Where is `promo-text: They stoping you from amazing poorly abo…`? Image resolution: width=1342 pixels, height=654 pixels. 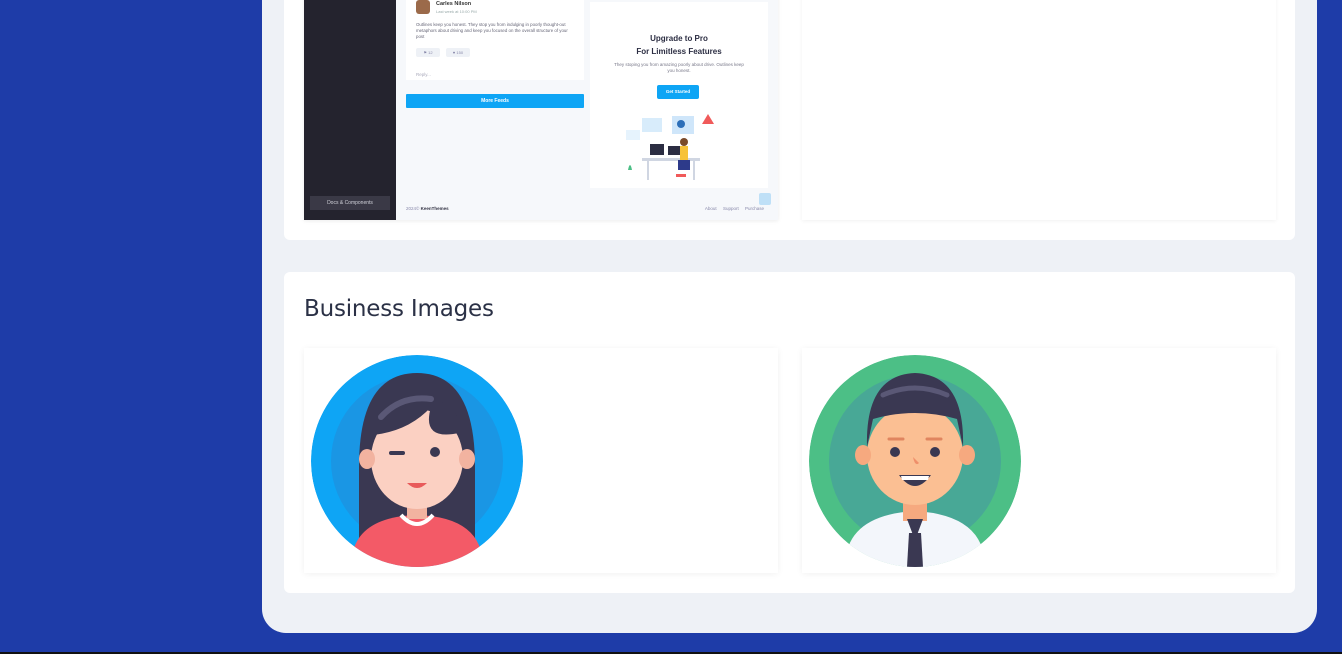
promo-text: They stoping you from amazing poorly abo… is located at coordinates (679, 67).